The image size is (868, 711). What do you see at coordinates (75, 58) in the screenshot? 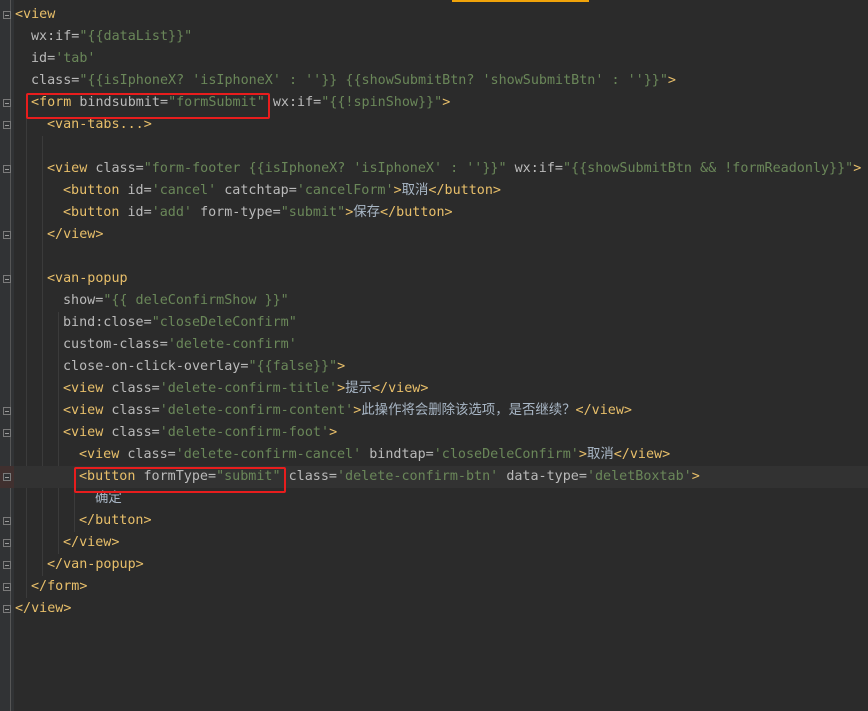
I see `code-token: 'tab'` at bounding box center [75, 58].